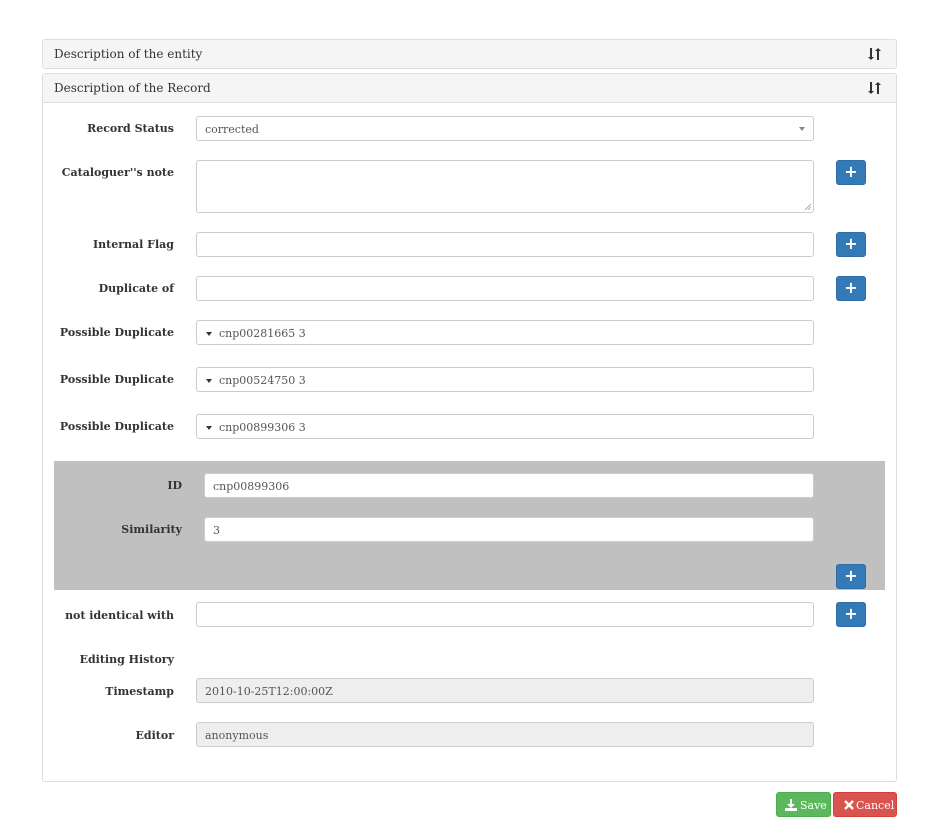 This screenshot has width=936, height=840. What do you see at coordinates (505, 288) in the screenshot?
I see `duplicate-of-input` at bounding box center [505, 288].